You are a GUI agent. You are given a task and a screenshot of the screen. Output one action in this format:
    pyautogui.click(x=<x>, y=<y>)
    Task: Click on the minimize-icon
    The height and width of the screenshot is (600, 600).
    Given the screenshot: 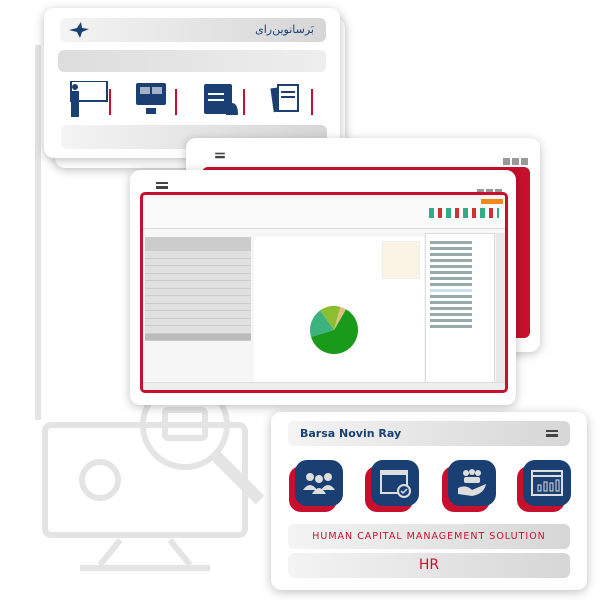 What is the action you would take?
    pyautogui.click(x=506, y=161)
    